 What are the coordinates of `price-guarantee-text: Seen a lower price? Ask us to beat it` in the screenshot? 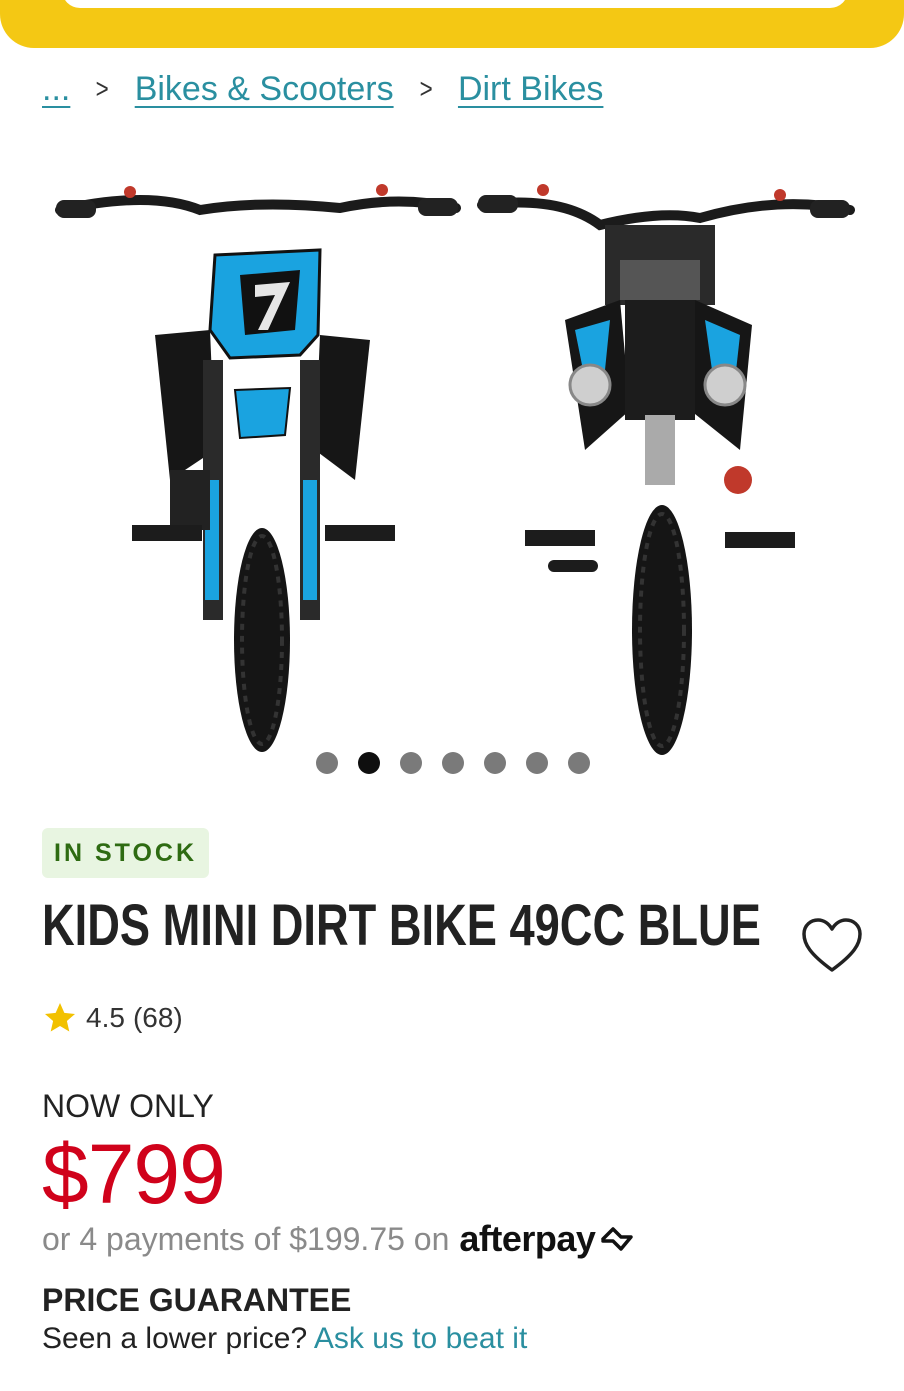 It's located at (284, 1339).